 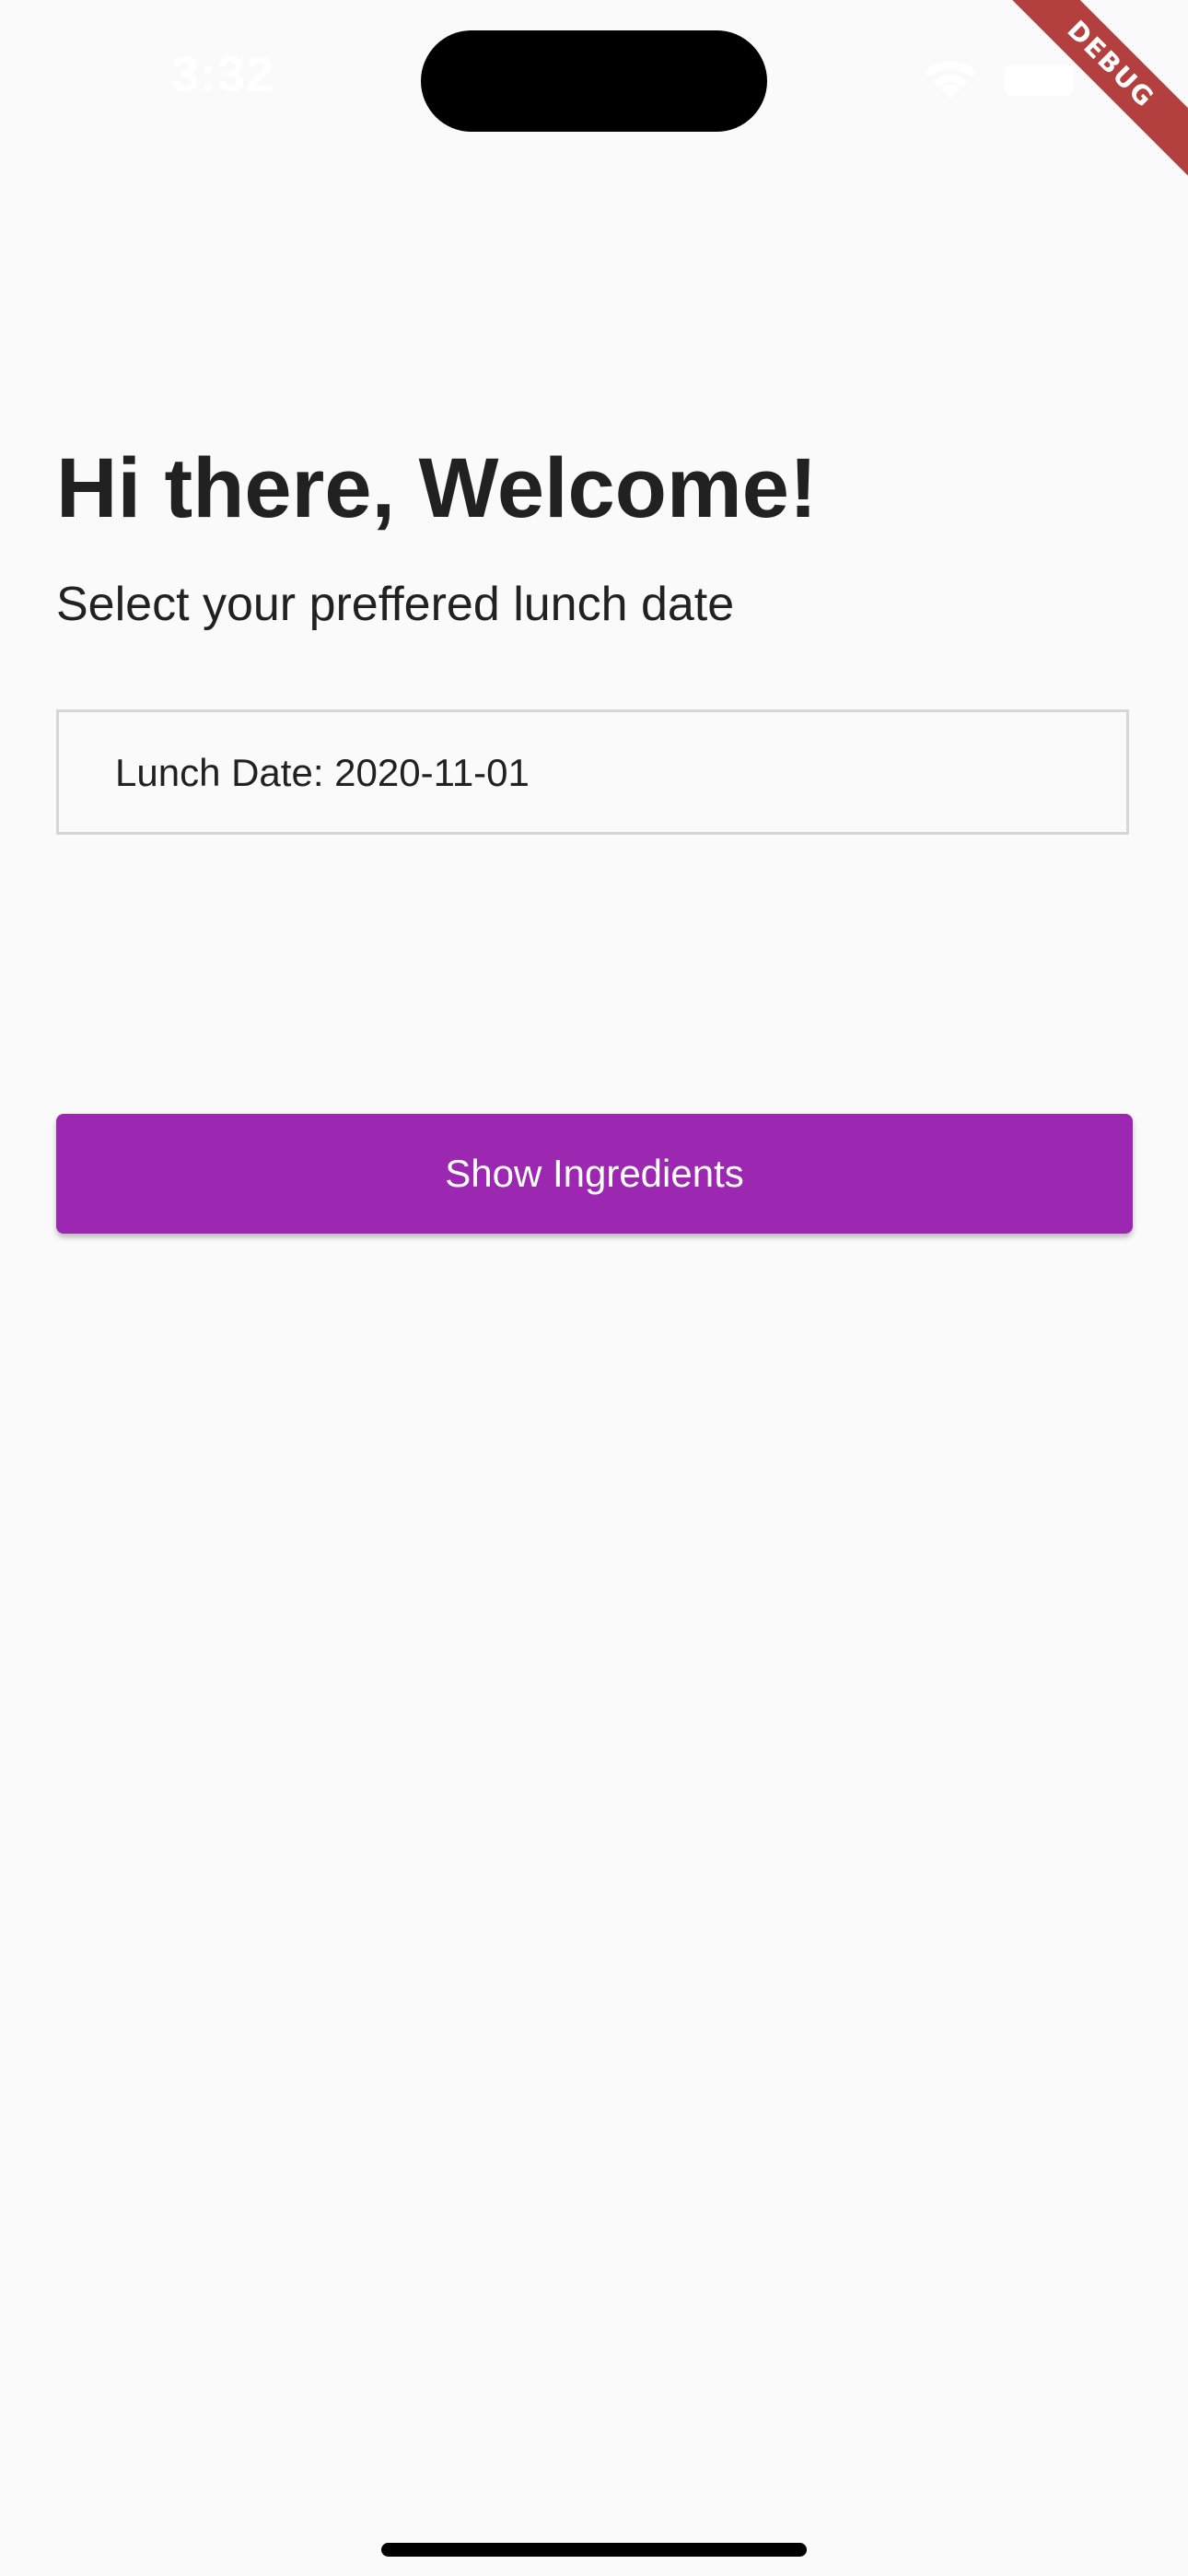 What do you see at coordinates (395, 604) in the screenshot?
I see `page-subtitle: Select your preffered lunch date` at bounding box center [395, 604].